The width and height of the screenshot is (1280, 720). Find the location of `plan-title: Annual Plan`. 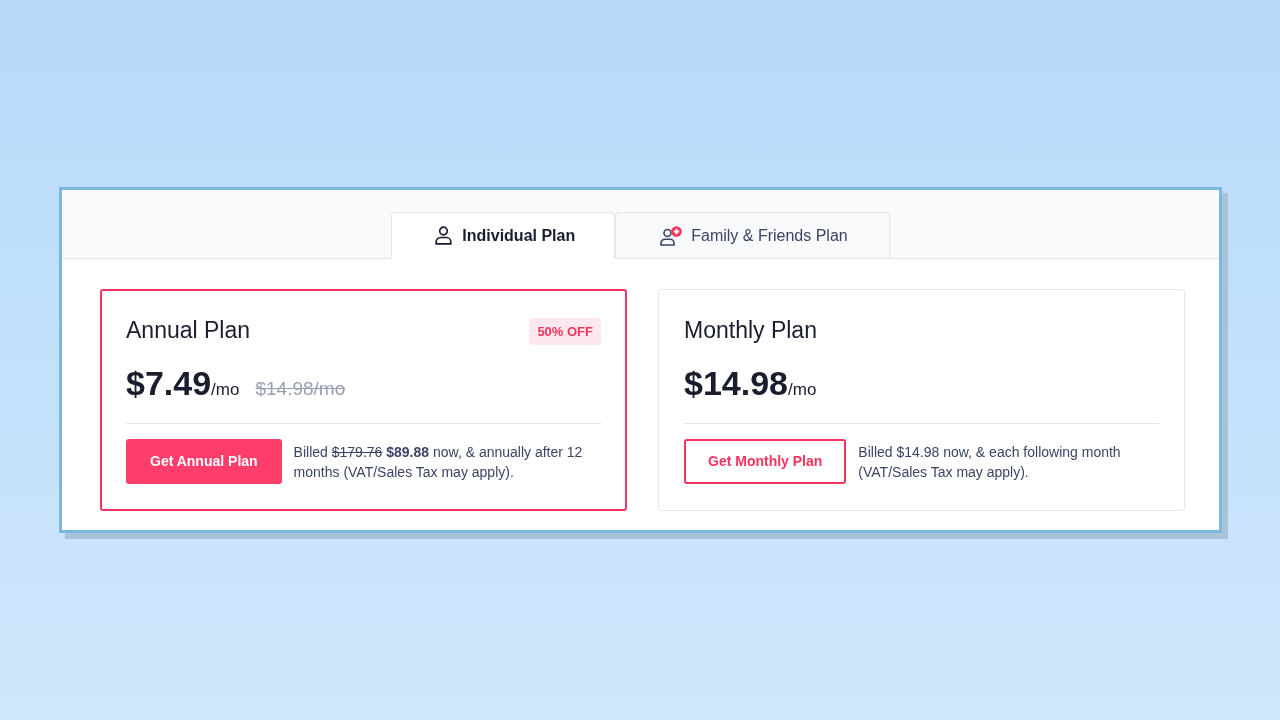

plan-title: Annual Plan is located at coordinates (188, 330).